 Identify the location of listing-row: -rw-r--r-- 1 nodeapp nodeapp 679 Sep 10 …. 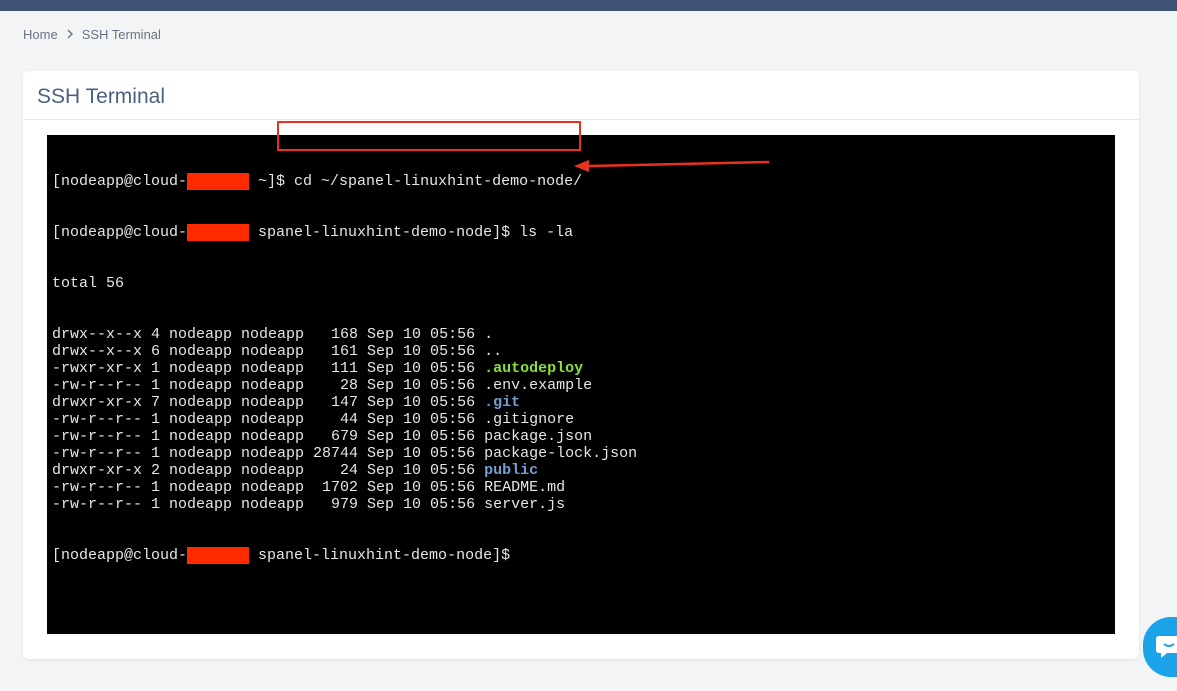
(344, 436).